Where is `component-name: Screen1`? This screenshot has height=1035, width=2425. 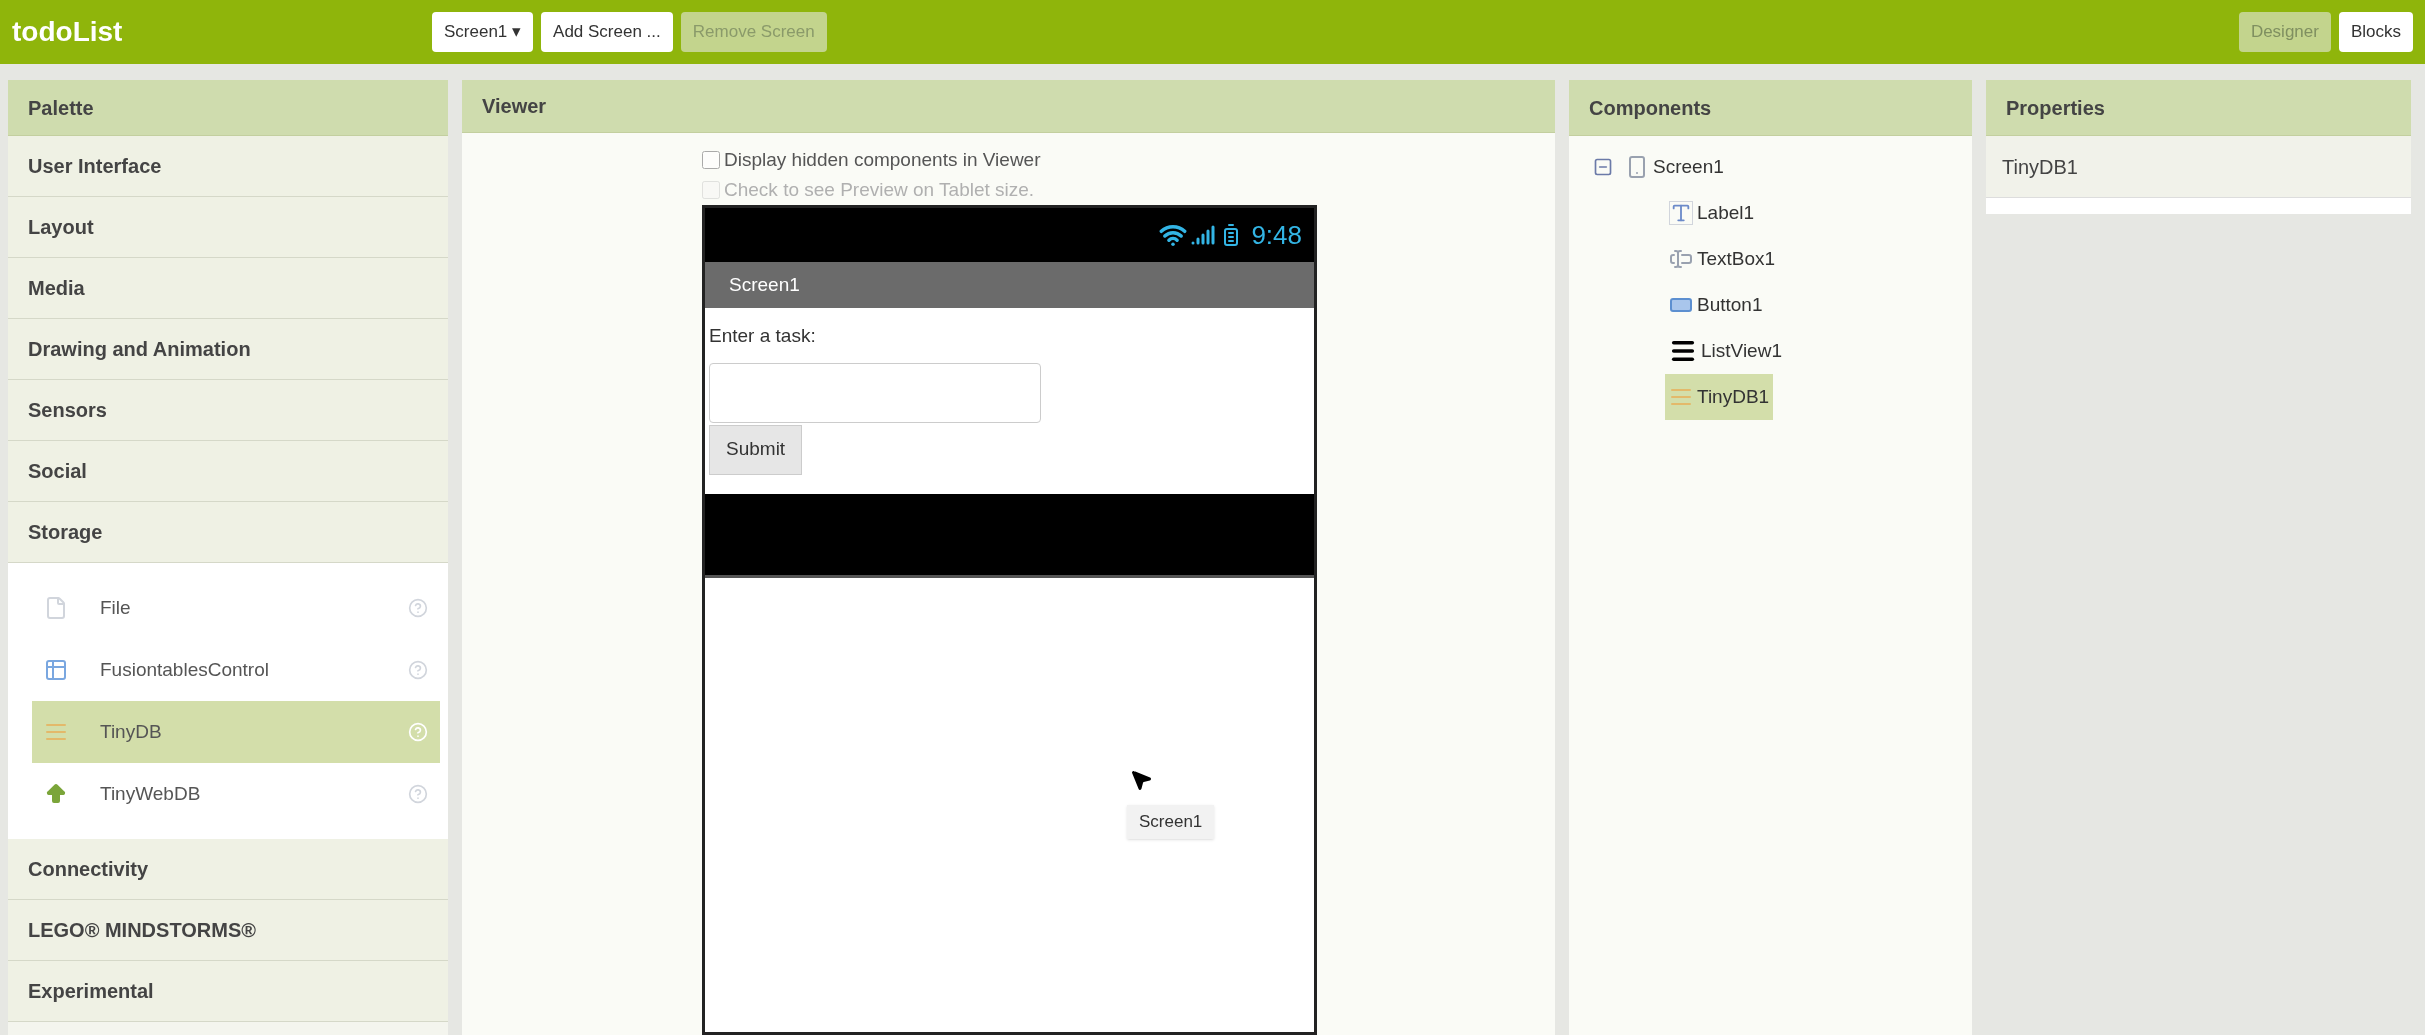 component-name: Screen1 is located at coordinates (1688, 166).